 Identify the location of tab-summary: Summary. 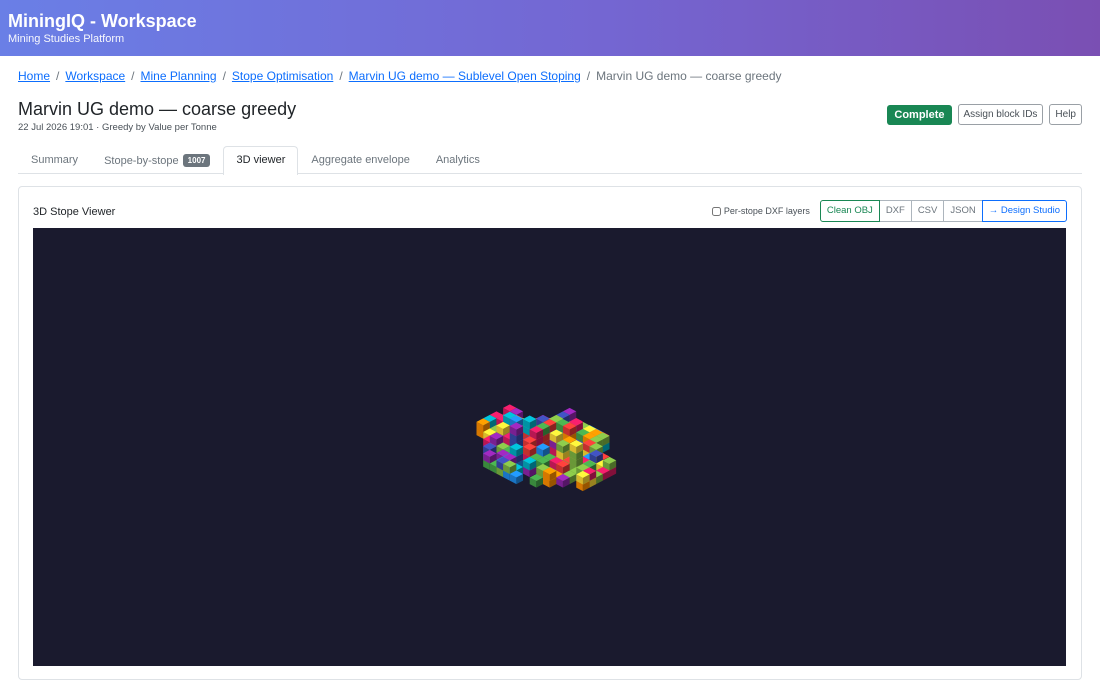
(54, 159).